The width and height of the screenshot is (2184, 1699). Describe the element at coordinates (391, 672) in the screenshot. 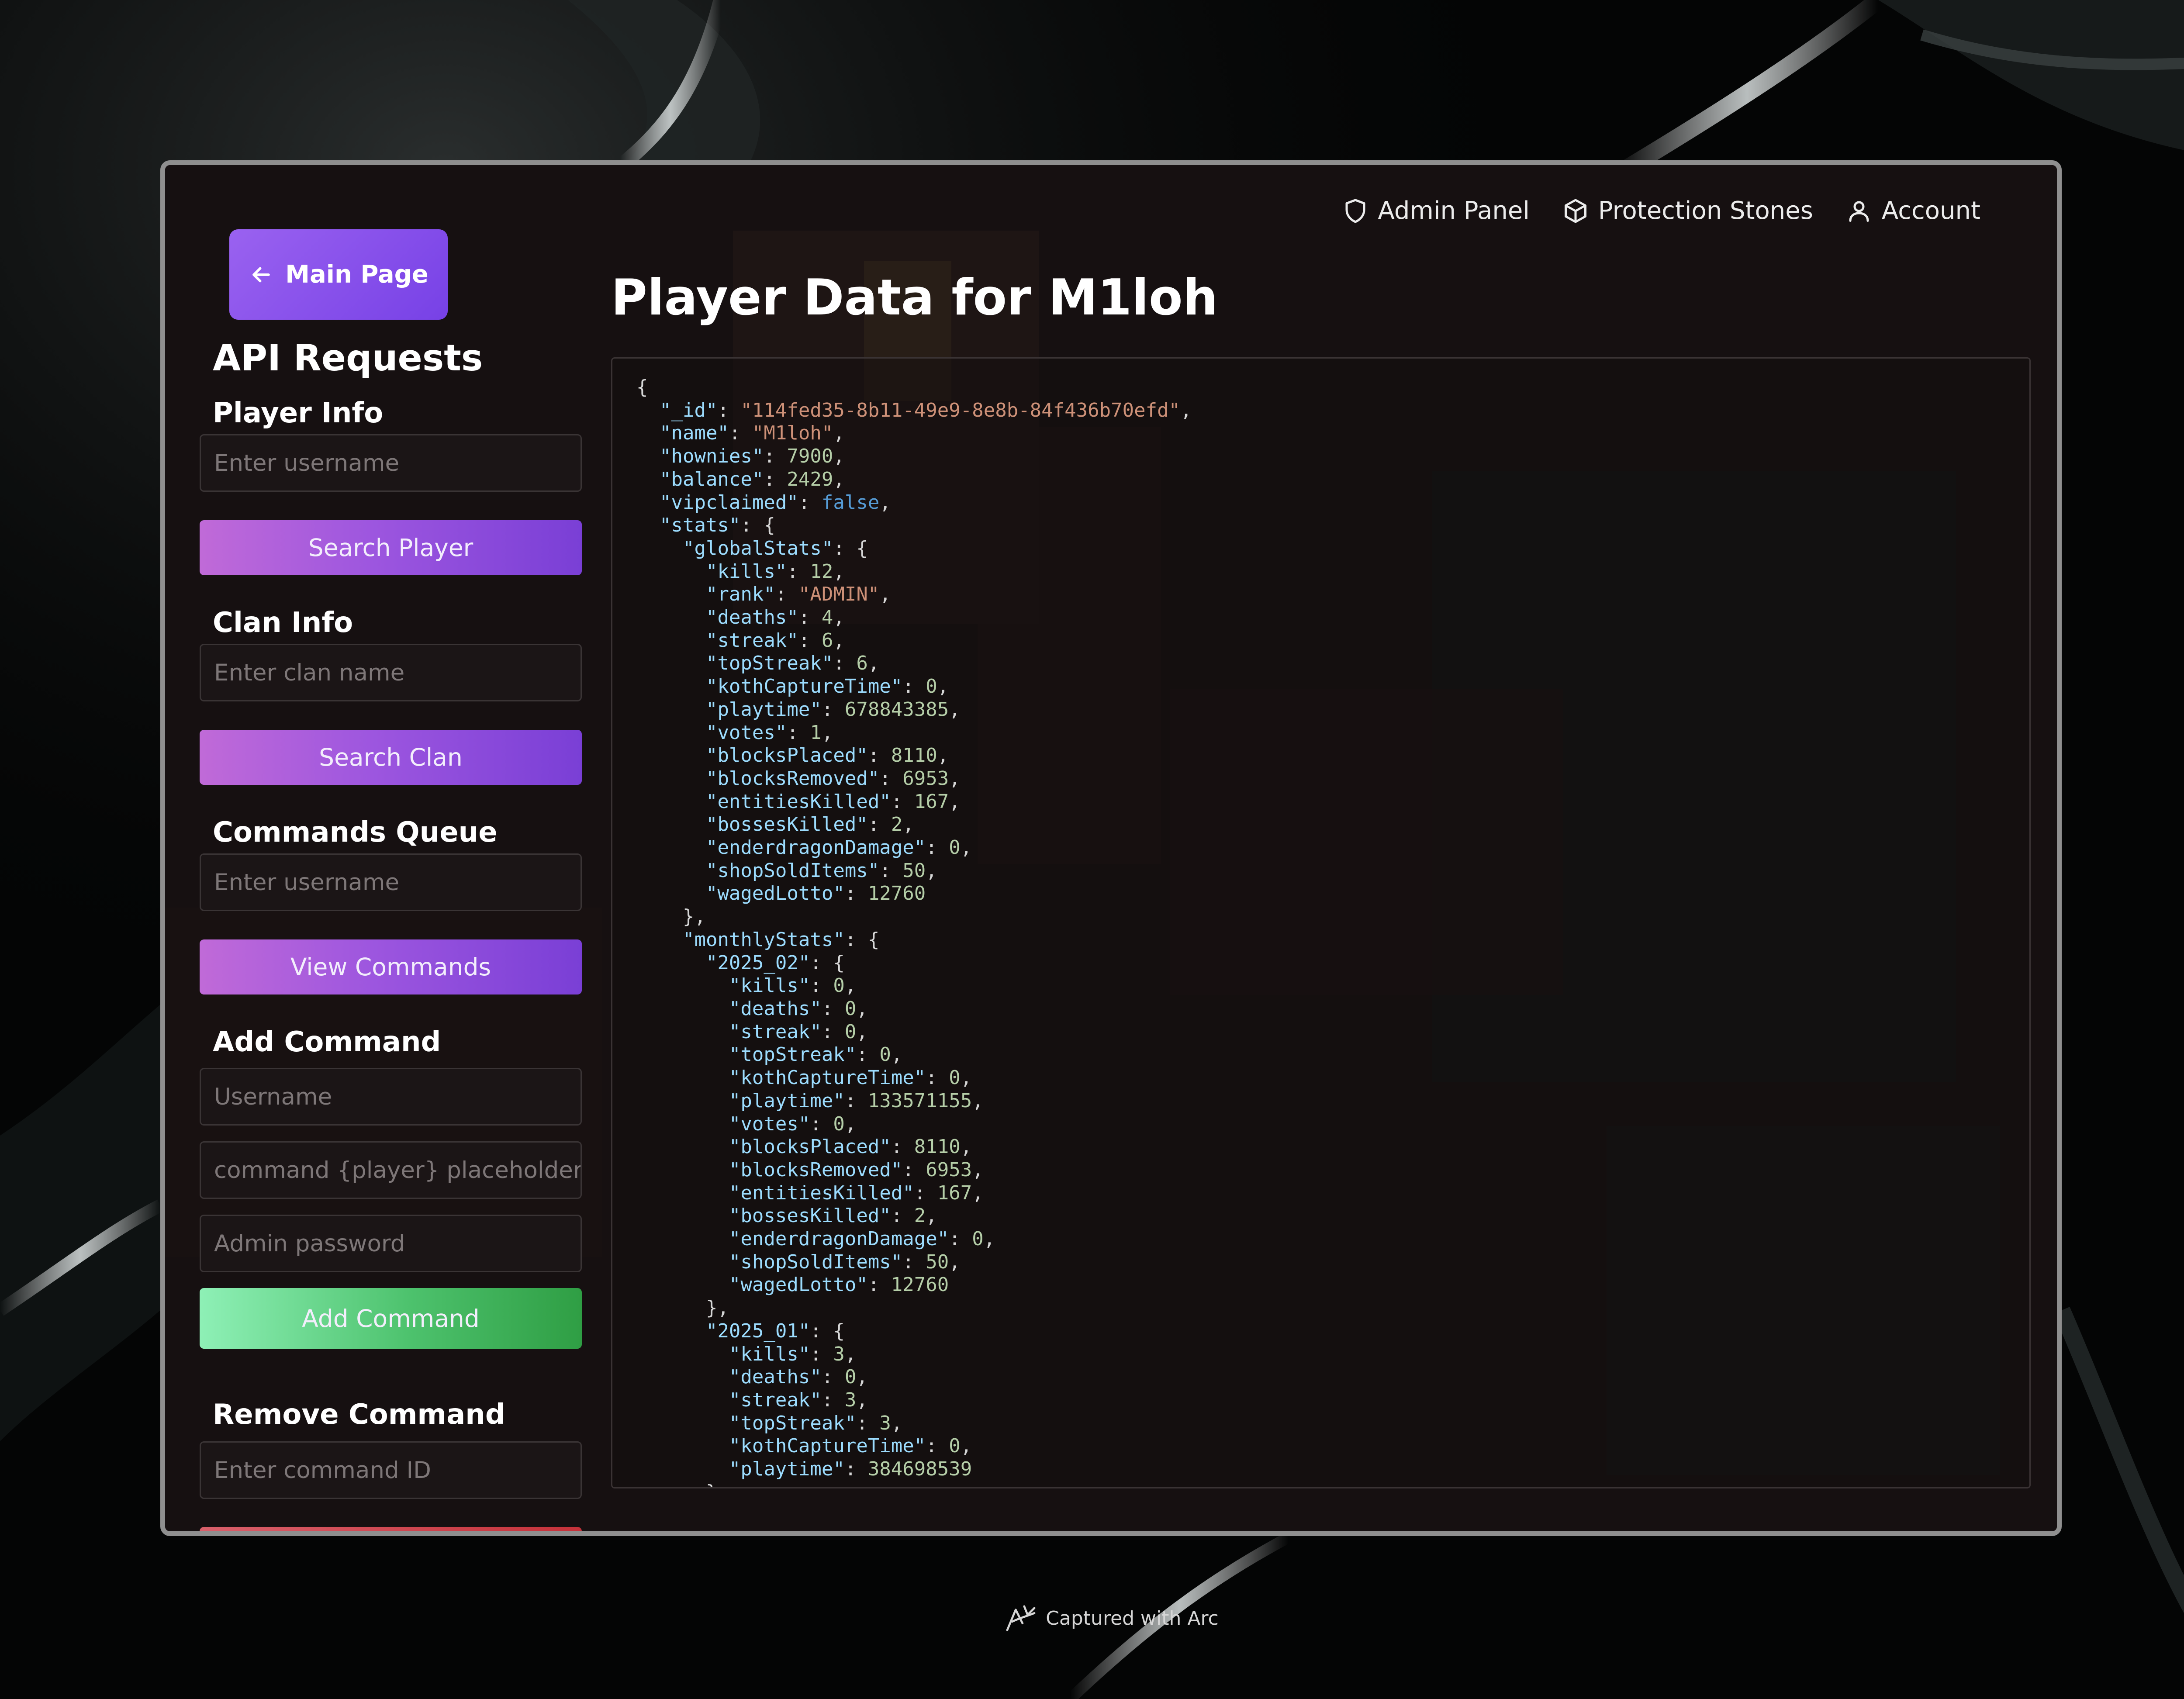

I see `clan-name-input: Enter clan name` at that location.